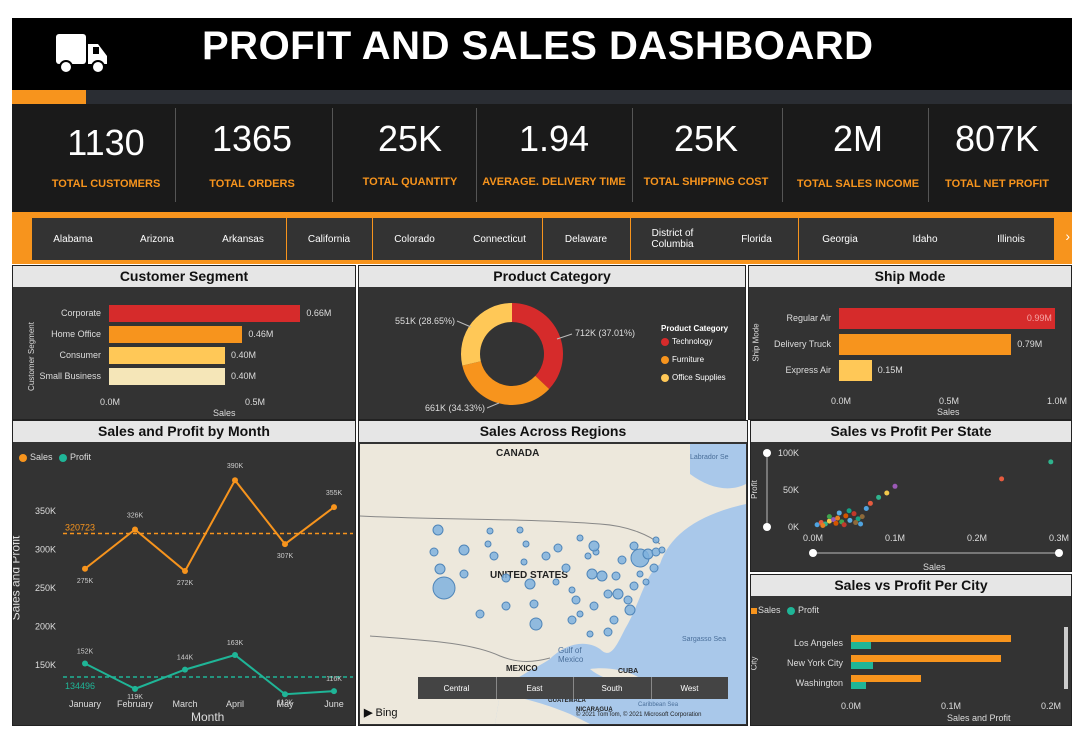 The height and width of the screenshot is (747, 1084). What do you see at coordinates (689, 688) in the screenshot?
I see `region-tab-west: West` at bounding box center [689, 688].